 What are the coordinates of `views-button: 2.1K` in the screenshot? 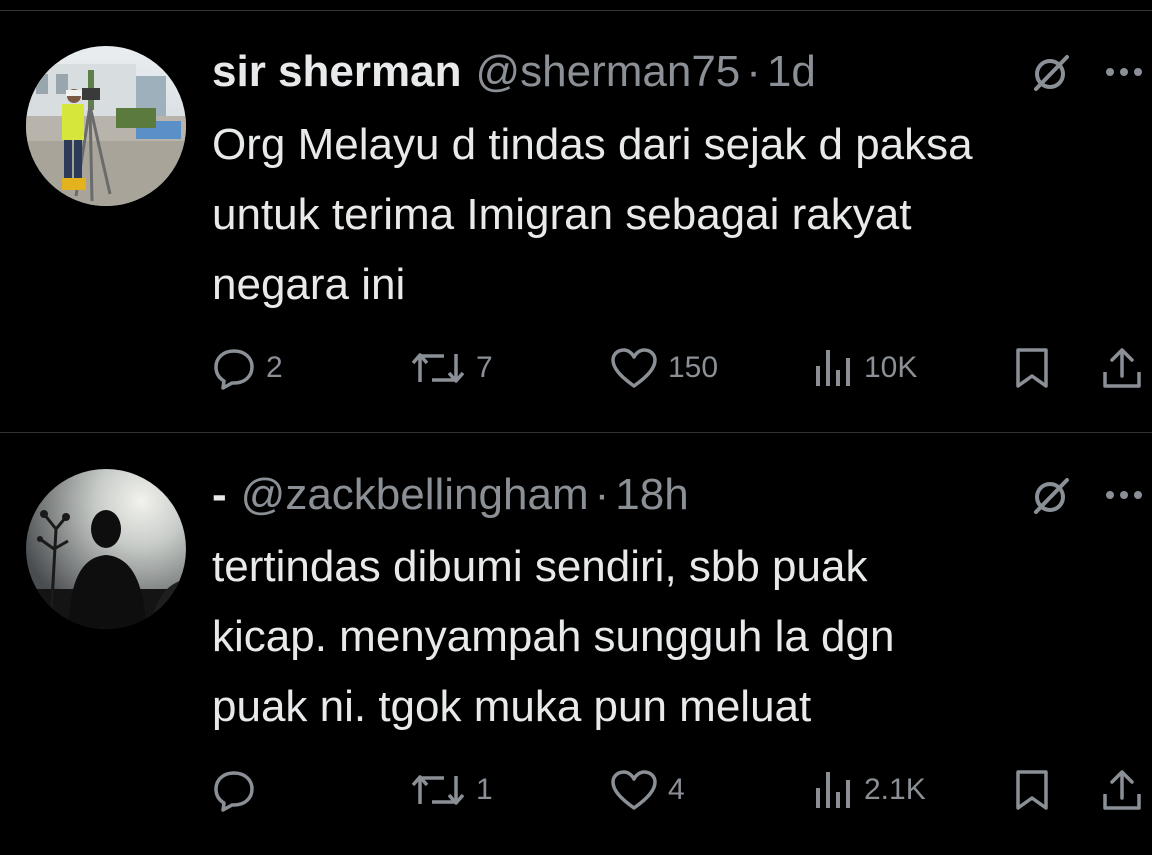 It's located at (870, 790).